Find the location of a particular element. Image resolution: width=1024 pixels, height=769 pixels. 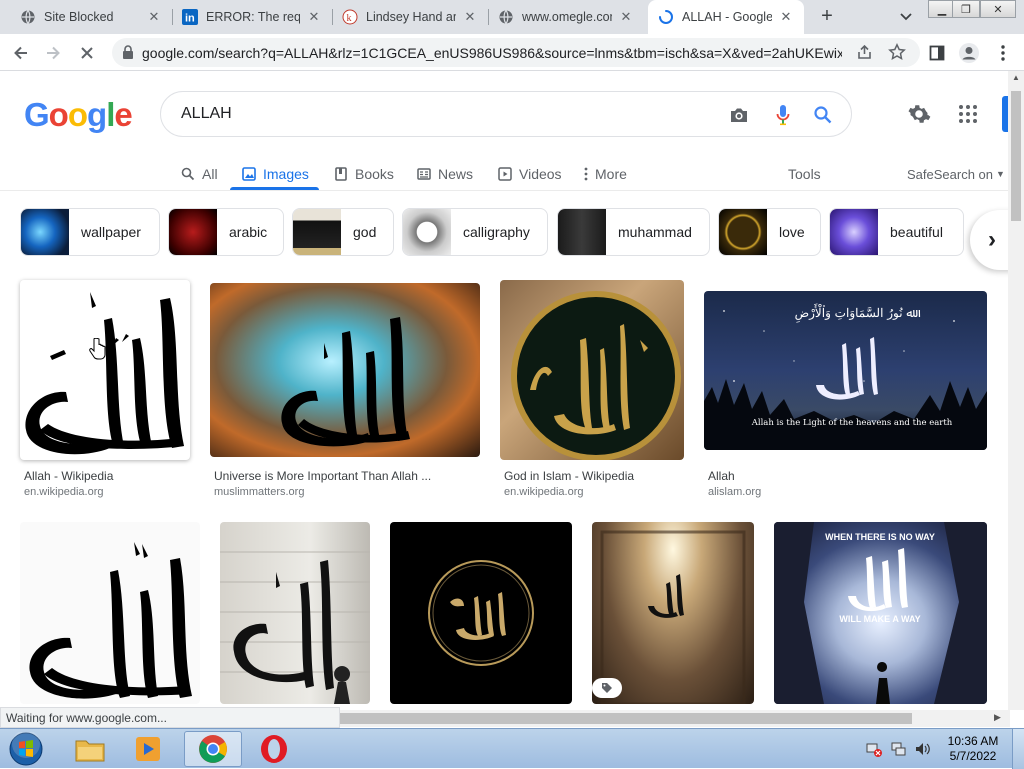

scroll-right-arrow-icon: ▶ is located at coordinates (997, 717).